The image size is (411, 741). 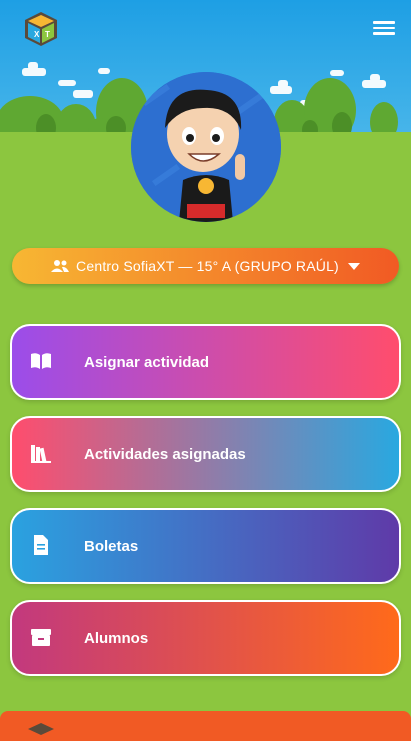 What do you see at coordinates (205, 726) in the screenshot?
I see `footer-bar` at bounding box center [205, 726].